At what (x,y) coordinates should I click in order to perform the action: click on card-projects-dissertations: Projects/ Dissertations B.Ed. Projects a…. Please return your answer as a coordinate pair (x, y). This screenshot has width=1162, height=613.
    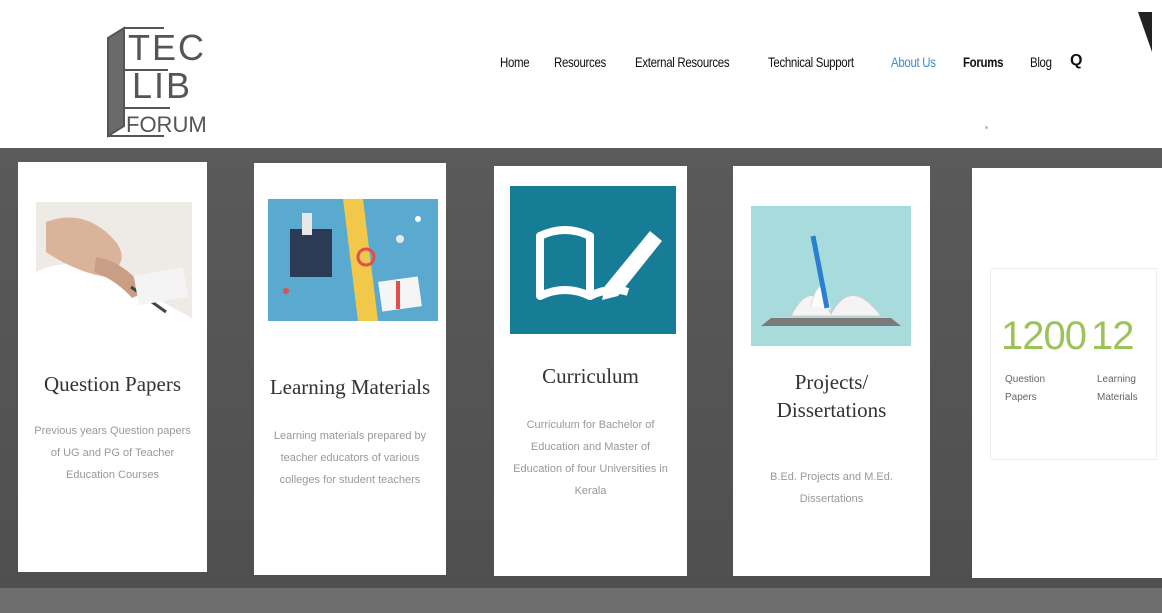
    Looking at the image, I should click on (831, 371).